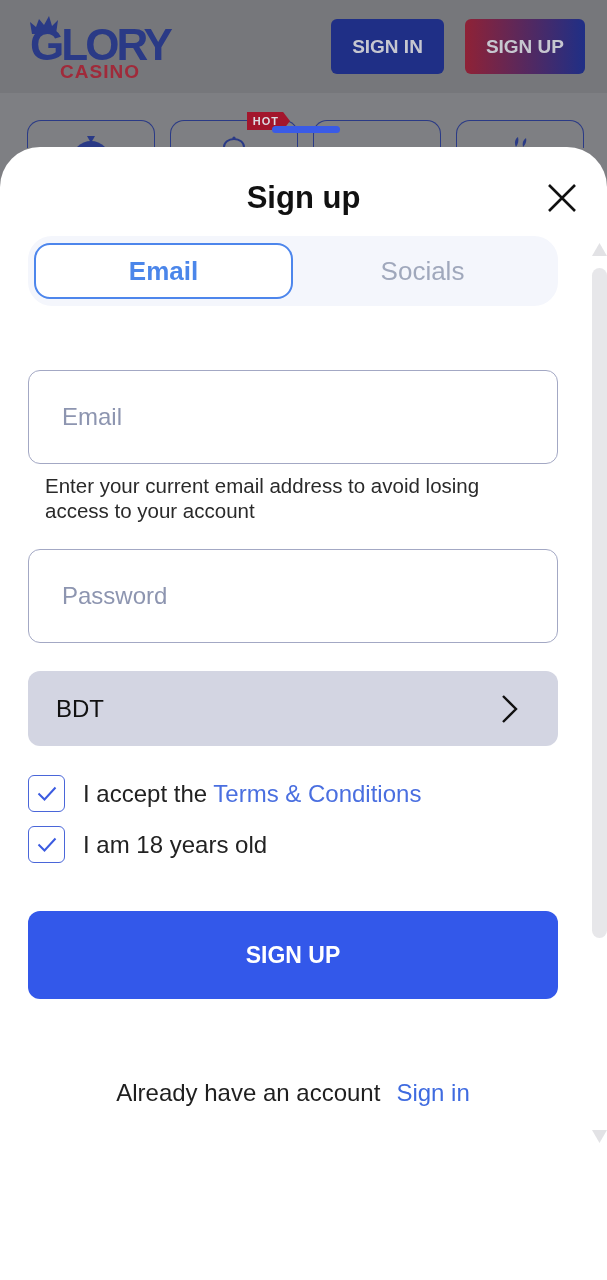 Image resolution: width=607 pixels, height=1280 pixels. What do you see at coordinates (100, 71) in the screenshot?
I see `logo-subtitle: CASINO` at bounding box center [100, 71].